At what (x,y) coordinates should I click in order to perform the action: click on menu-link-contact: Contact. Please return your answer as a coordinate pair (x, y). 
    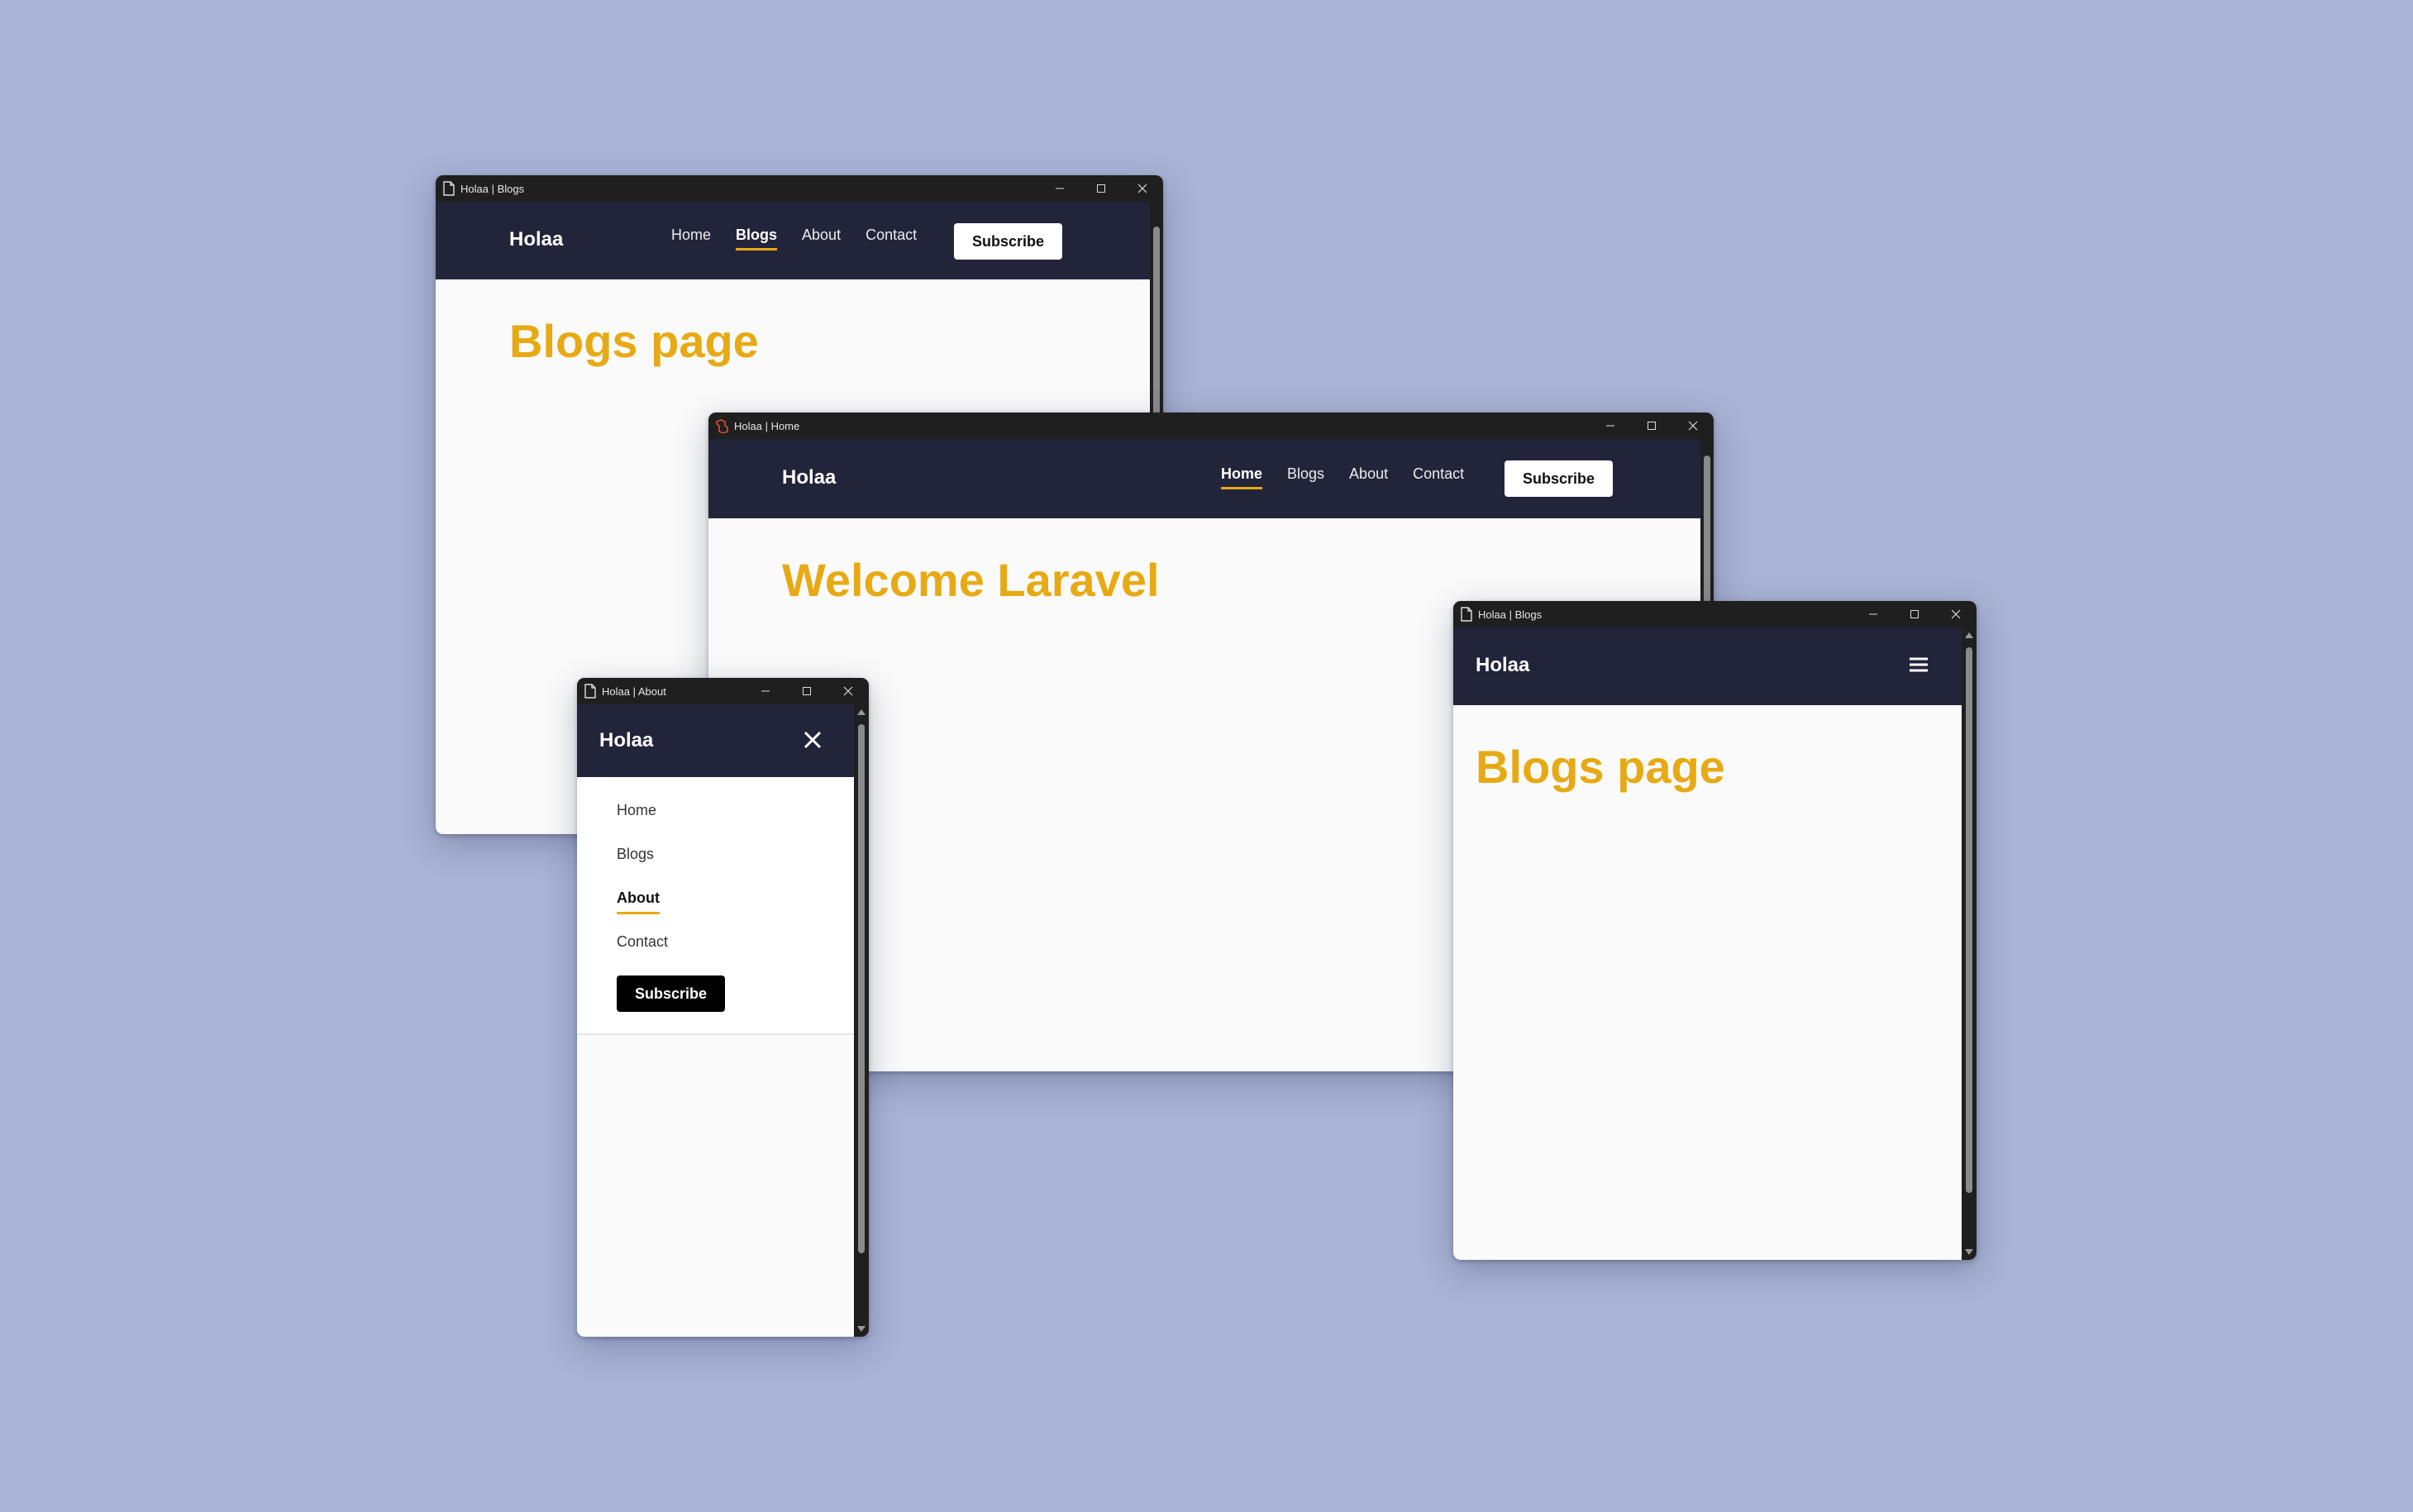
    Looking at the image, I should click on (642, 946).